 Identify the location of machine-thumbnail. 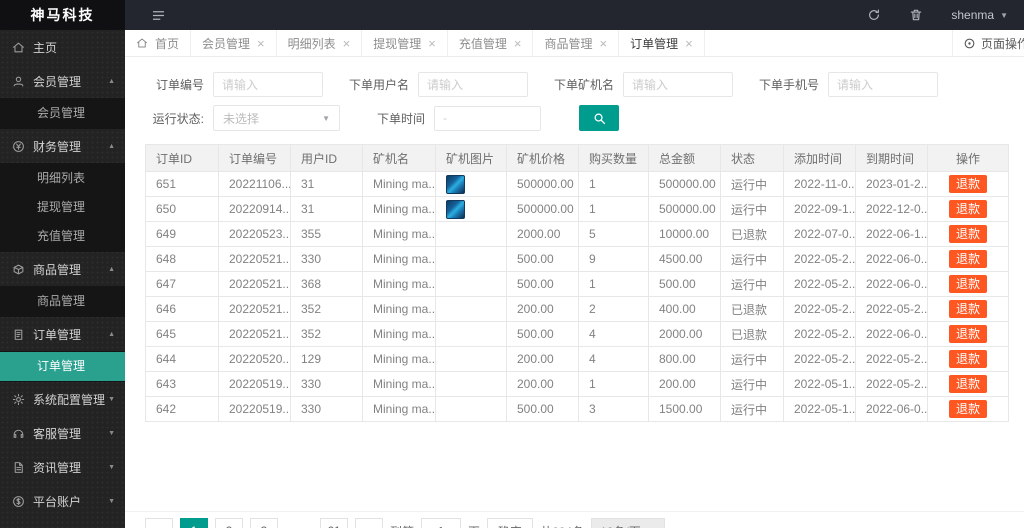
(455, 209).